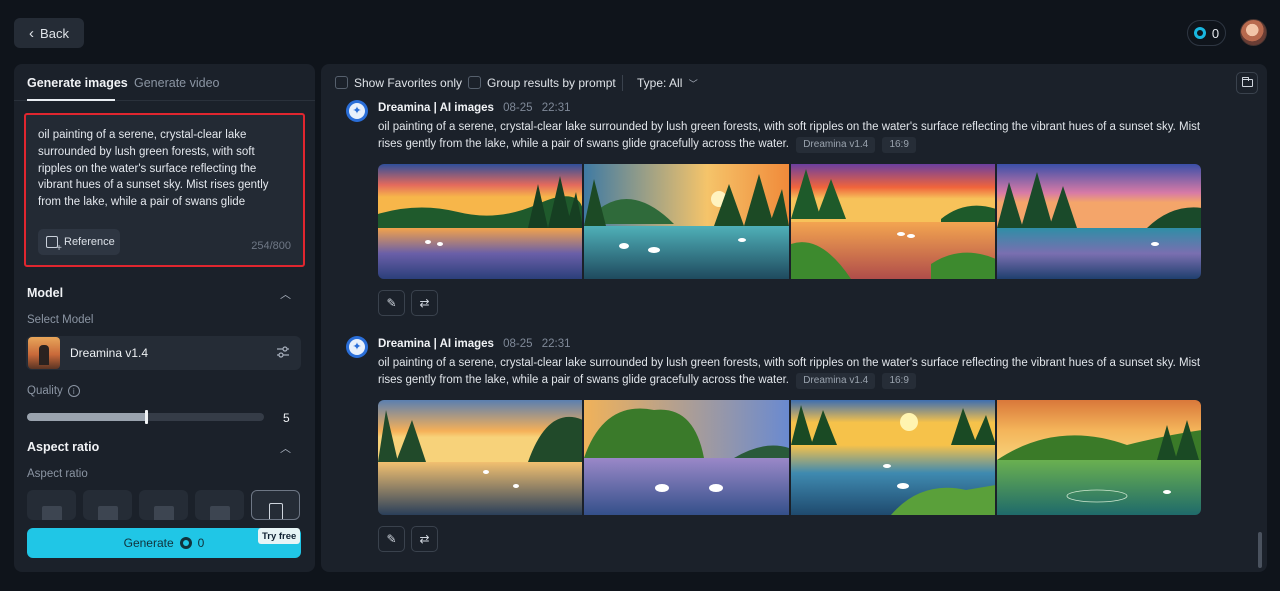 The width and height of the screenshot is (1280, 591). I want to click on info-icon: i, so click(73, 391).